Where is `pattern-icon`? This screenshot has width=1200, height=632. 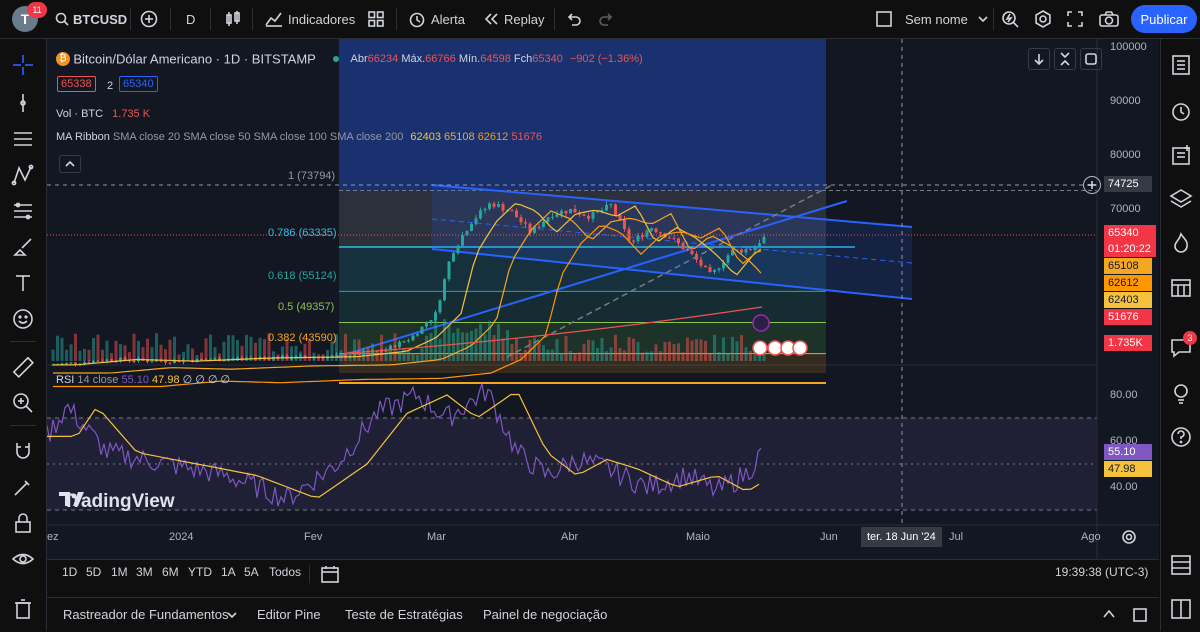 pattern-icon is located at coordinates (23, 175).